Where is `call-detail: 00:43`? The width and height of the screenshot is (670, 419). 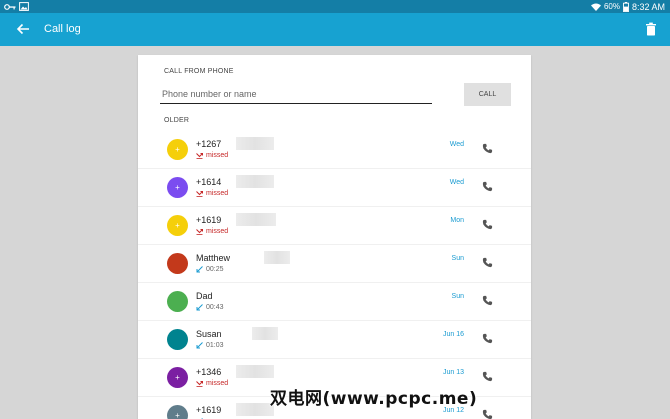 call-detail: 00:43 is located at coordinates (210, 307).